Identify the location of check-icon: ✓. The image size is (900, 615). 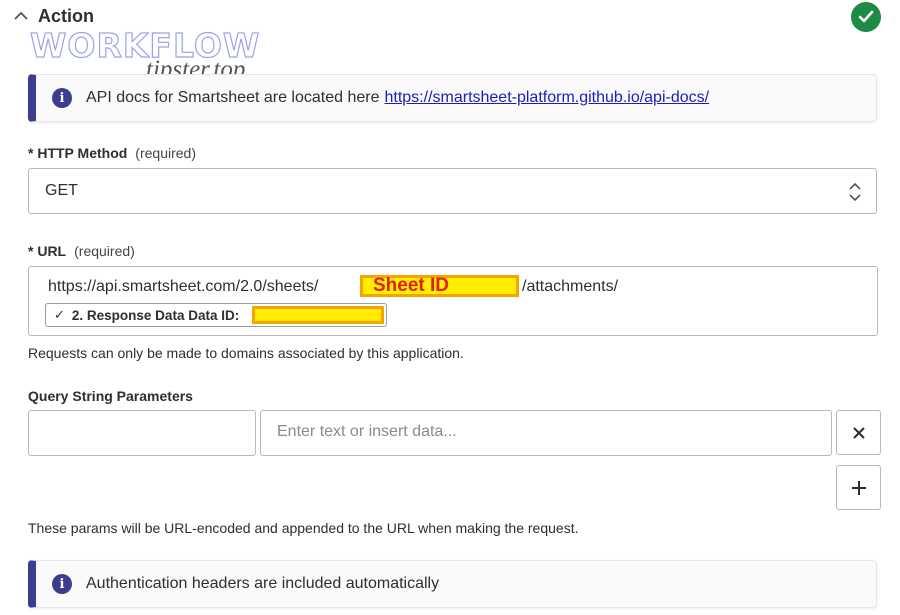
(59, 314).